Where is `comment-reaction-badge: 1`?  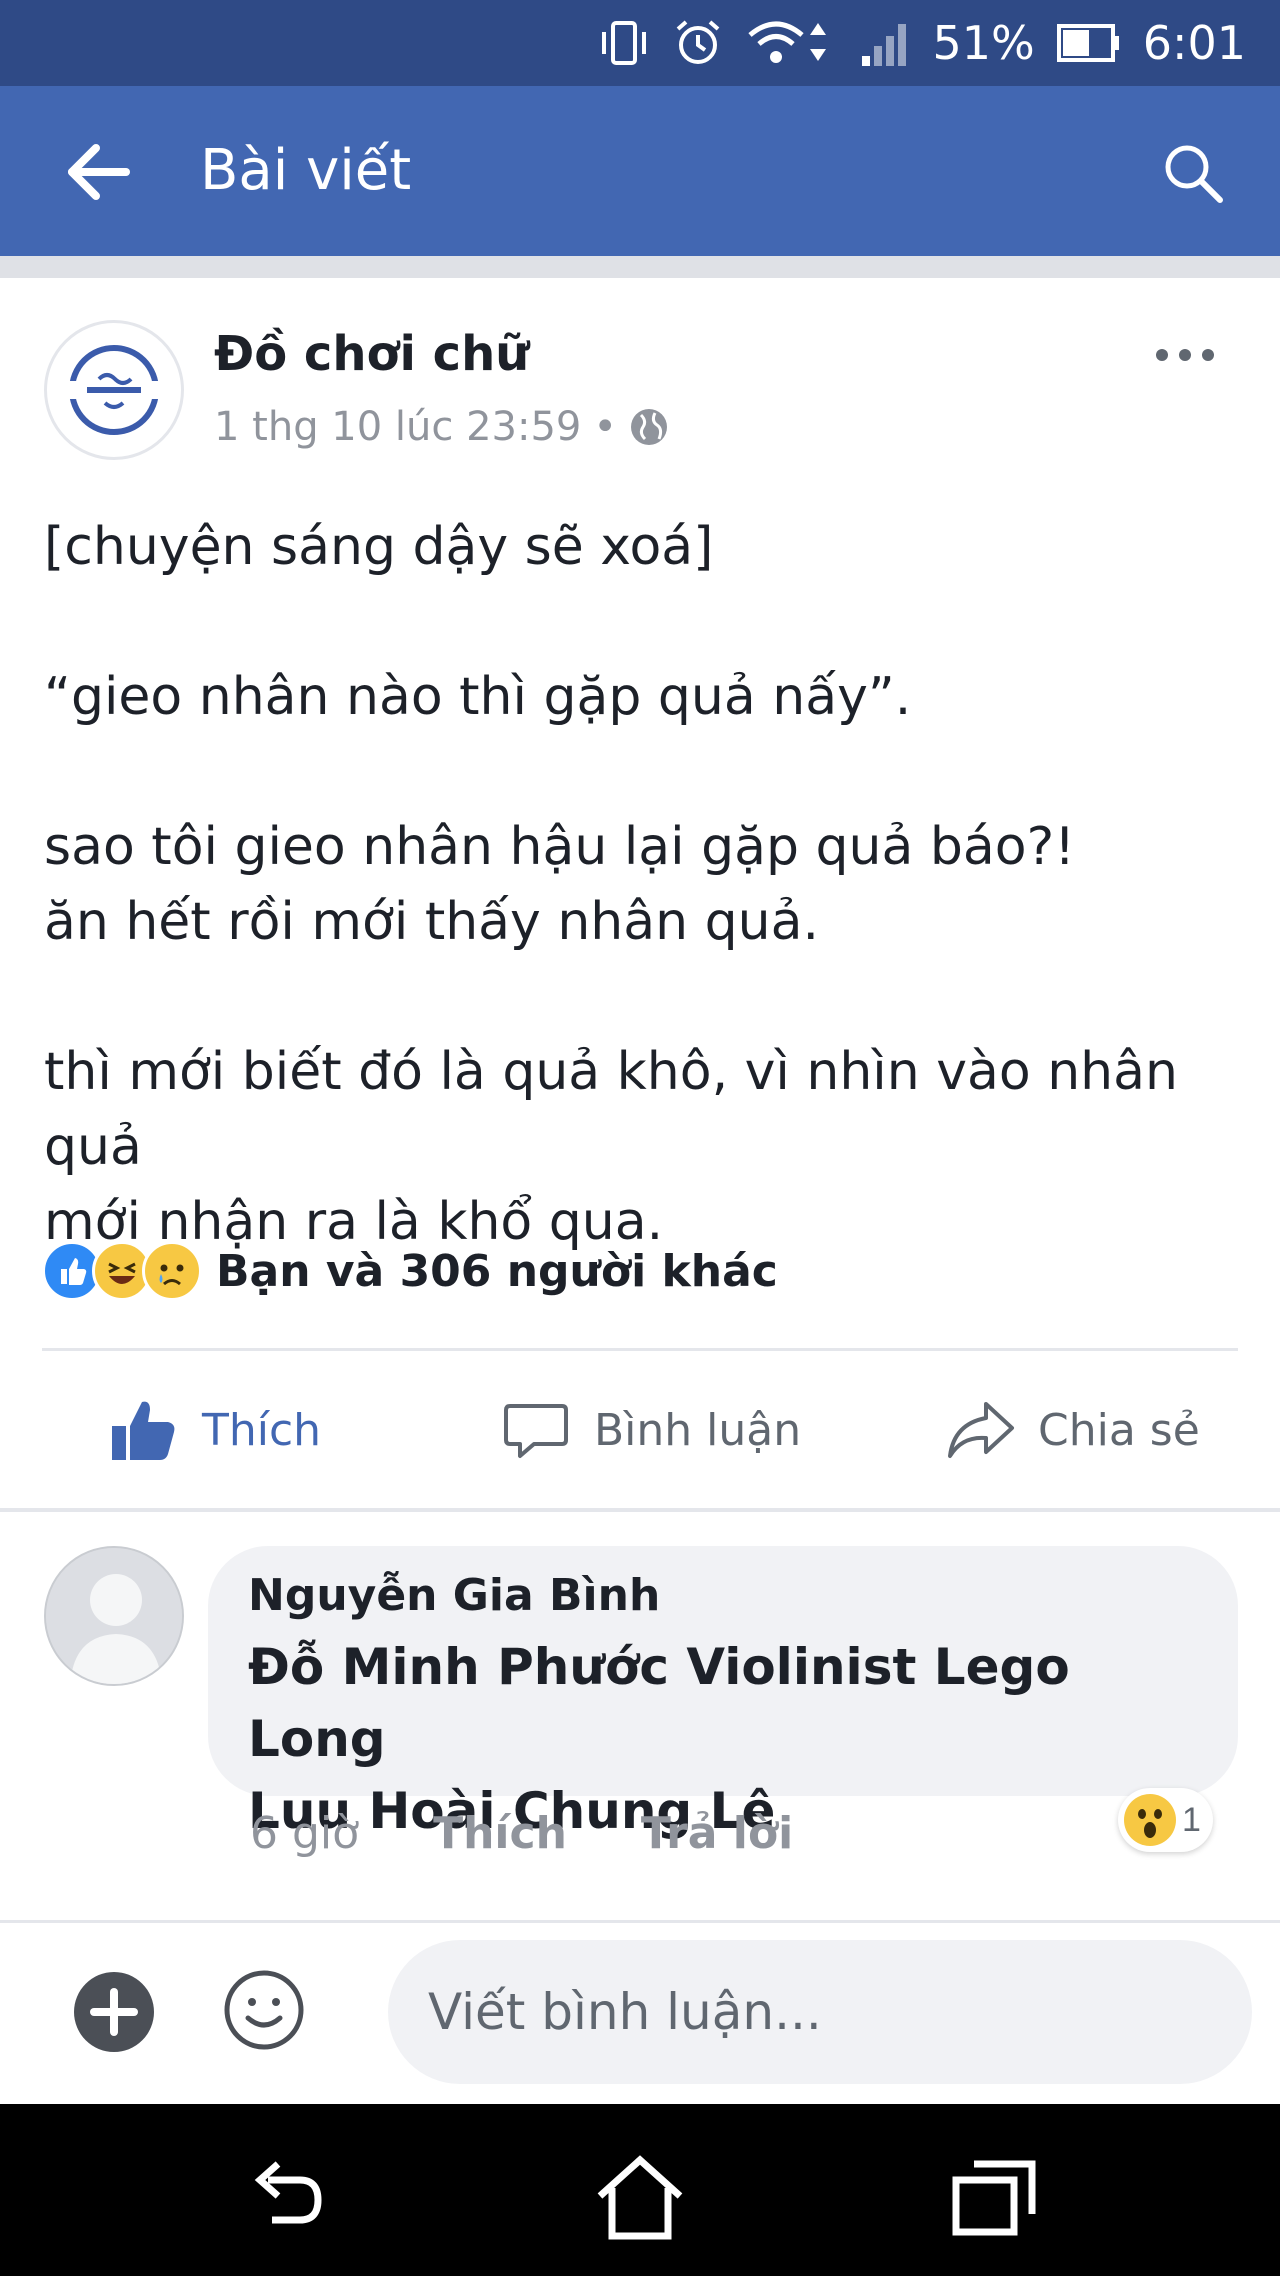
comment-reaction-badge: 1 is located at coordinates (1165, 1820).